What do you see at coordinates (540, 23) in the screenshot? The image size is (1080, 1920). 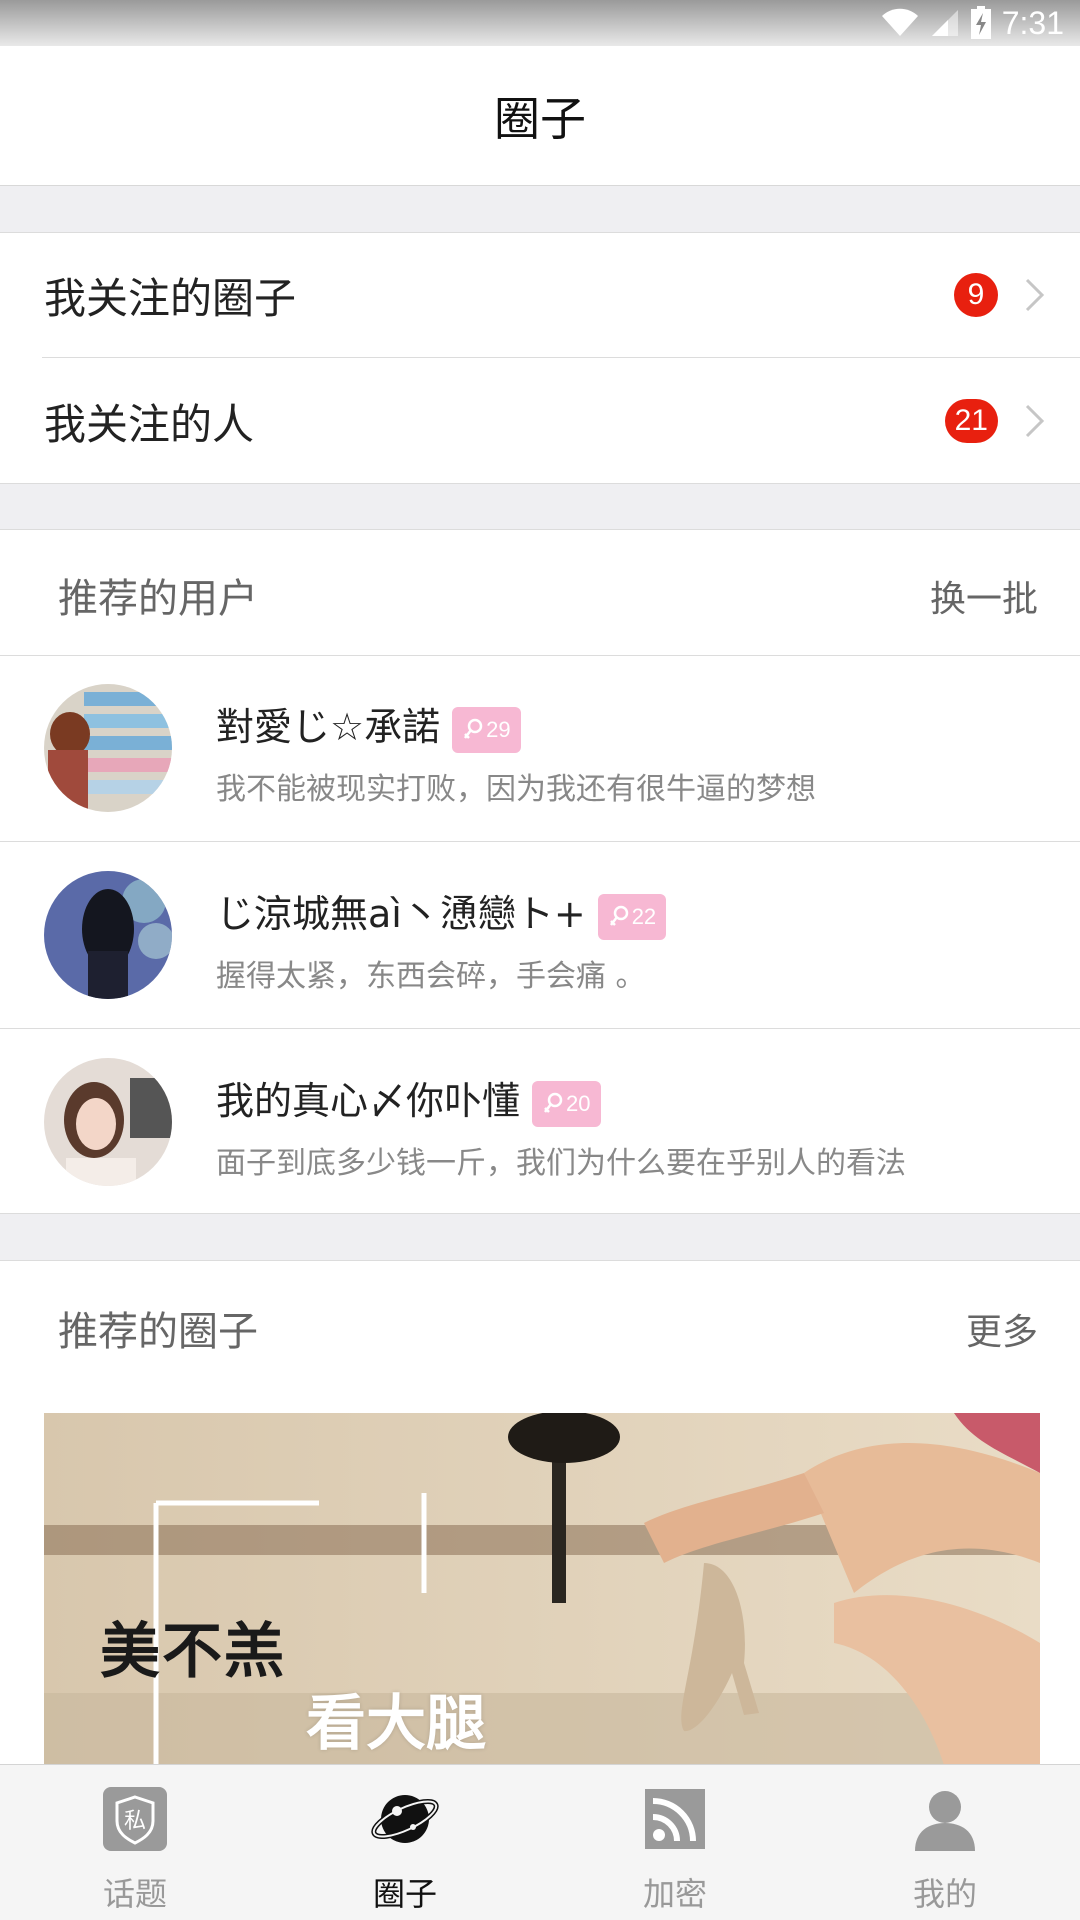 I see `status-bar: 7:31` at bounding box center [540, 23].